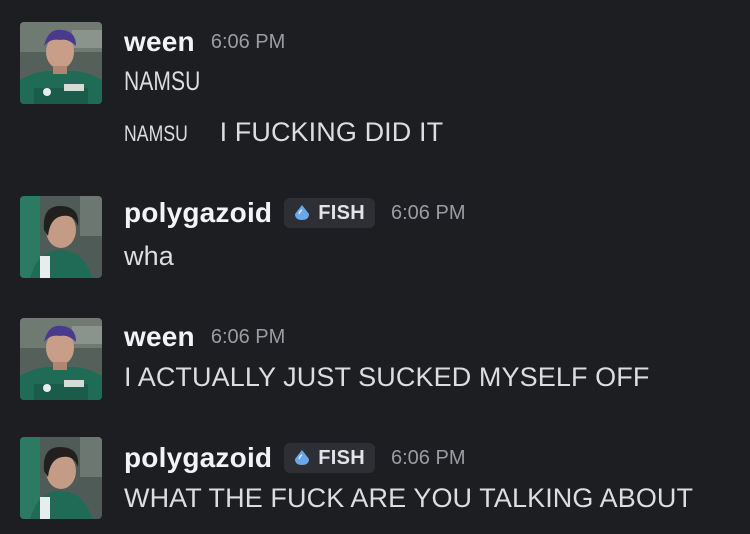  I want to click on message-text: WHAT THE FUCK ARE YOU TALKING ABOUT, so click(408, 498).